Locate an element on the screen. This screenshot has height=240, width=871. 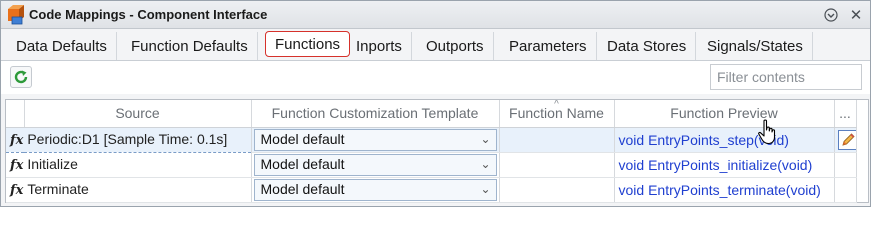
tab-inports: Inports is located at coordinates (379, 46).